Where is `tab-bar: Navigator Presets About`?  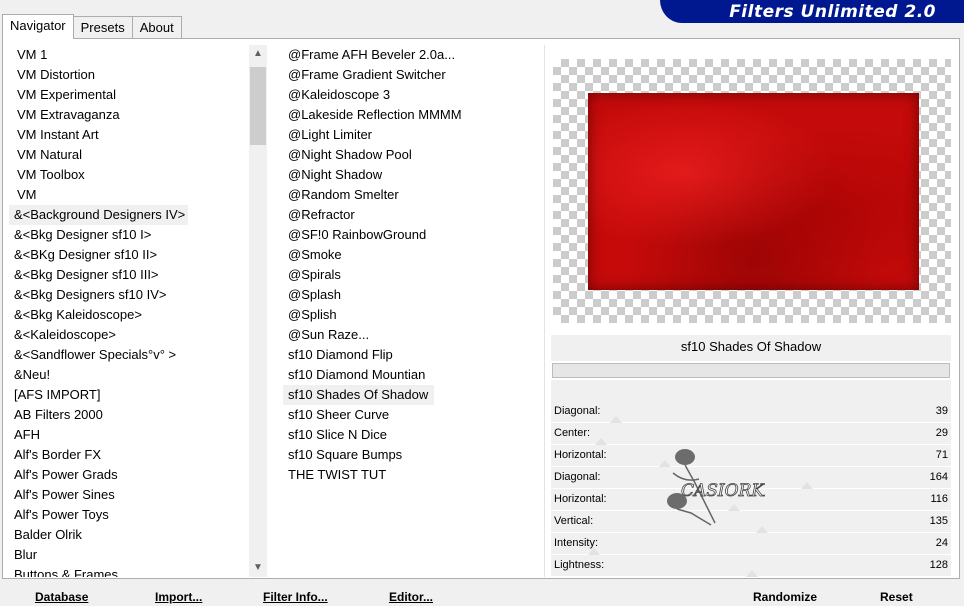 tab-bar: Navigator Presets About is located at coordinates (92, 26).